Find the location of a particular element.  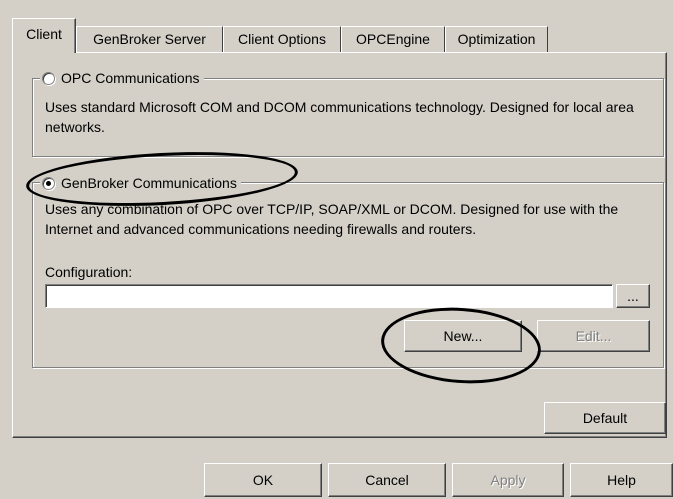

opc-option-label: OPC Communications is located at coordinates (130, 78).